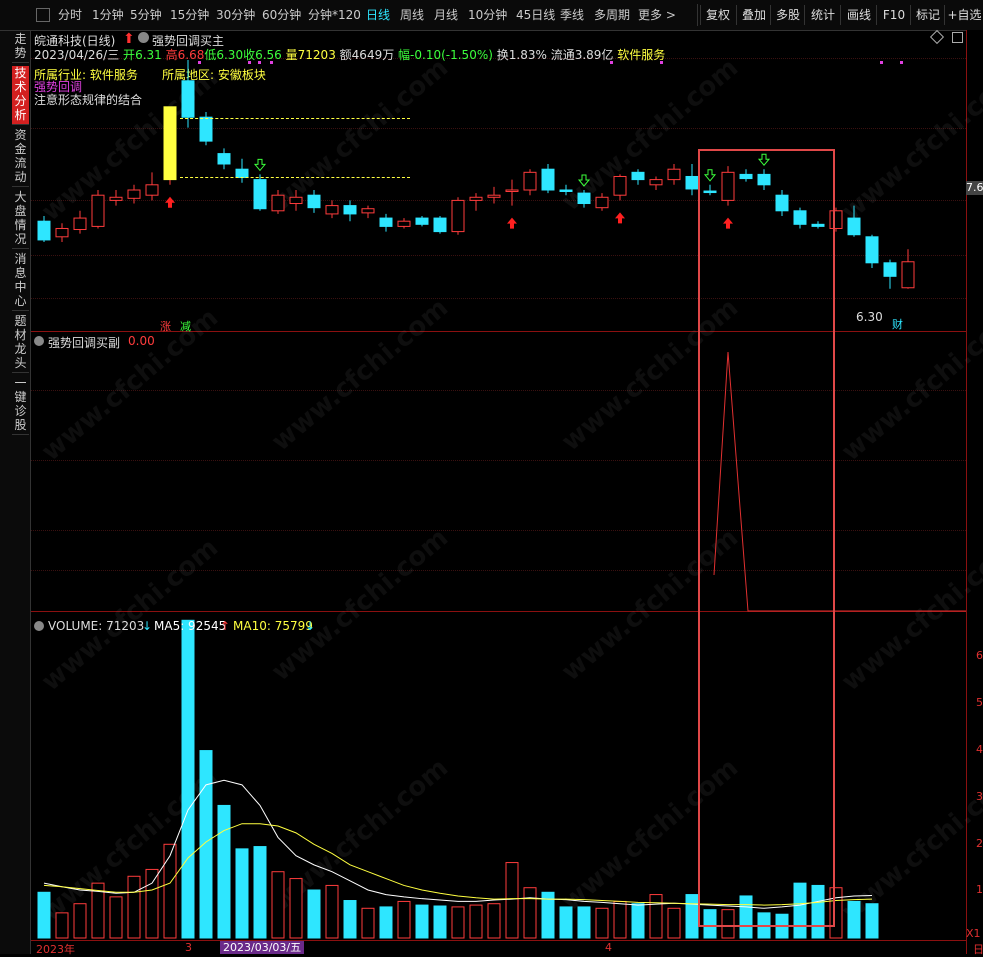 Image resolution: width=983 pixels, height=957 pixels. What do you see at coordinates (260, 165) in the screenshot?
I see `sell-arrow-icon` at bounding box center [260, 165].